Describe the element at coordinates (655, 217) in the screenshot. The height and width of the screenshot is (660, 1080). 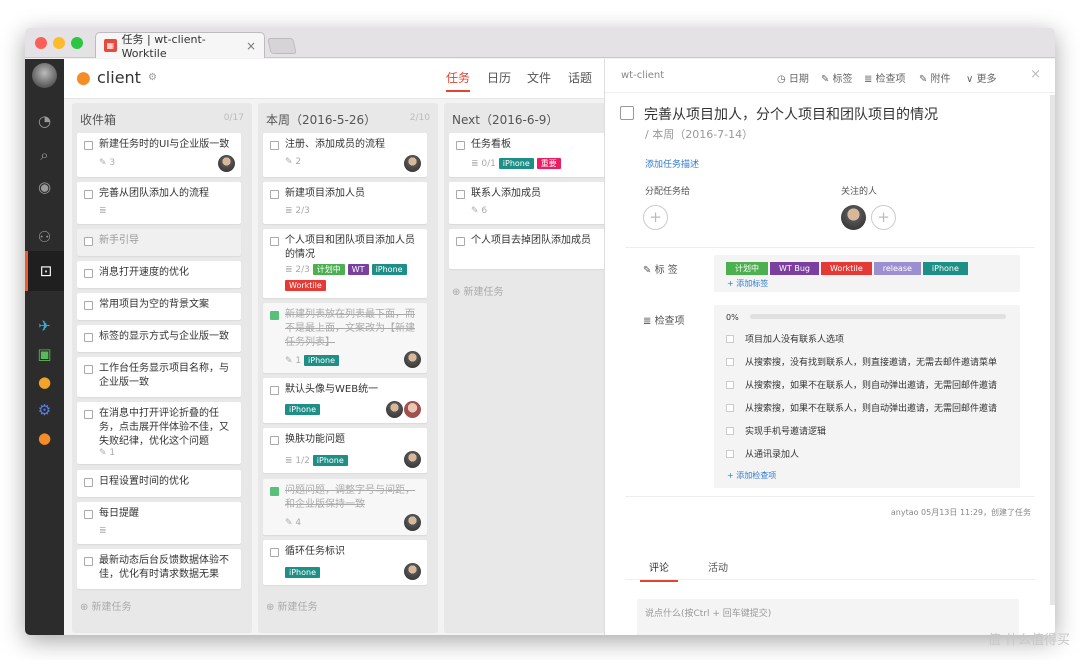
I see `add-assignee-button: +` at that location.